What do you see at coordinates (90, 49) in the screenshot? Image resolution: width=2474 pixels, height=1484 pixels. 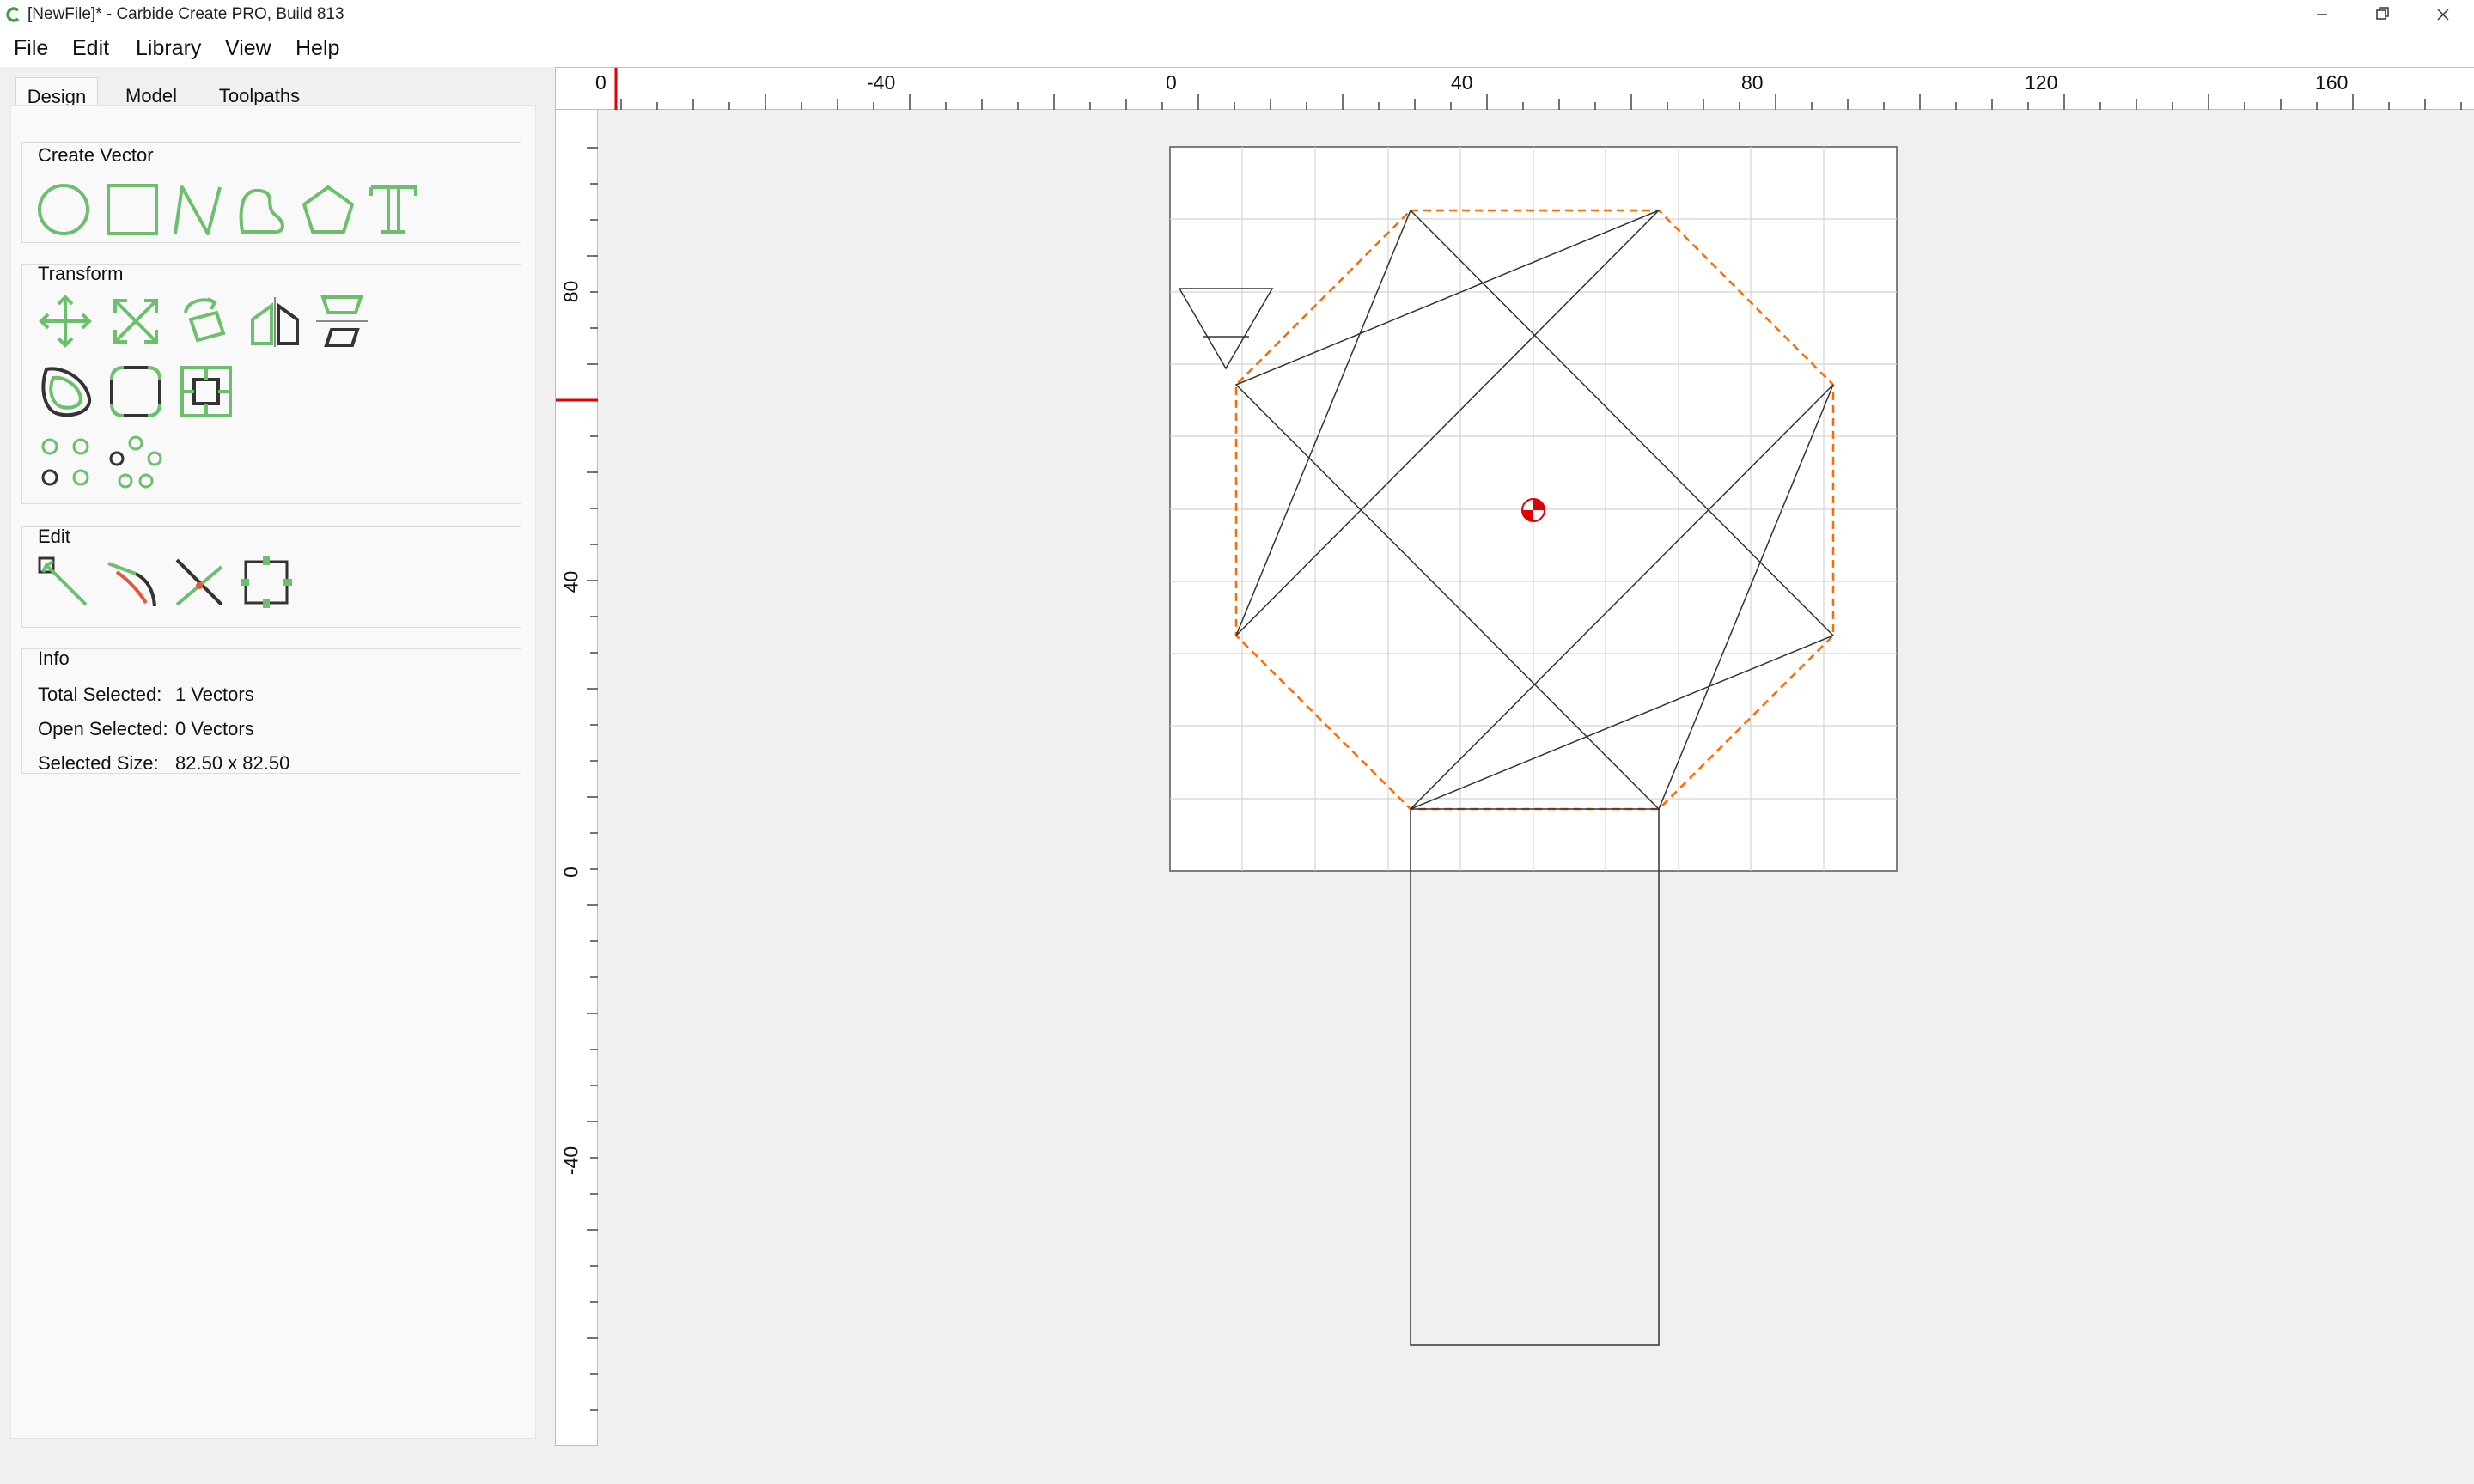 I see `menu-edit: Edit` at bounding box center [90, 49].